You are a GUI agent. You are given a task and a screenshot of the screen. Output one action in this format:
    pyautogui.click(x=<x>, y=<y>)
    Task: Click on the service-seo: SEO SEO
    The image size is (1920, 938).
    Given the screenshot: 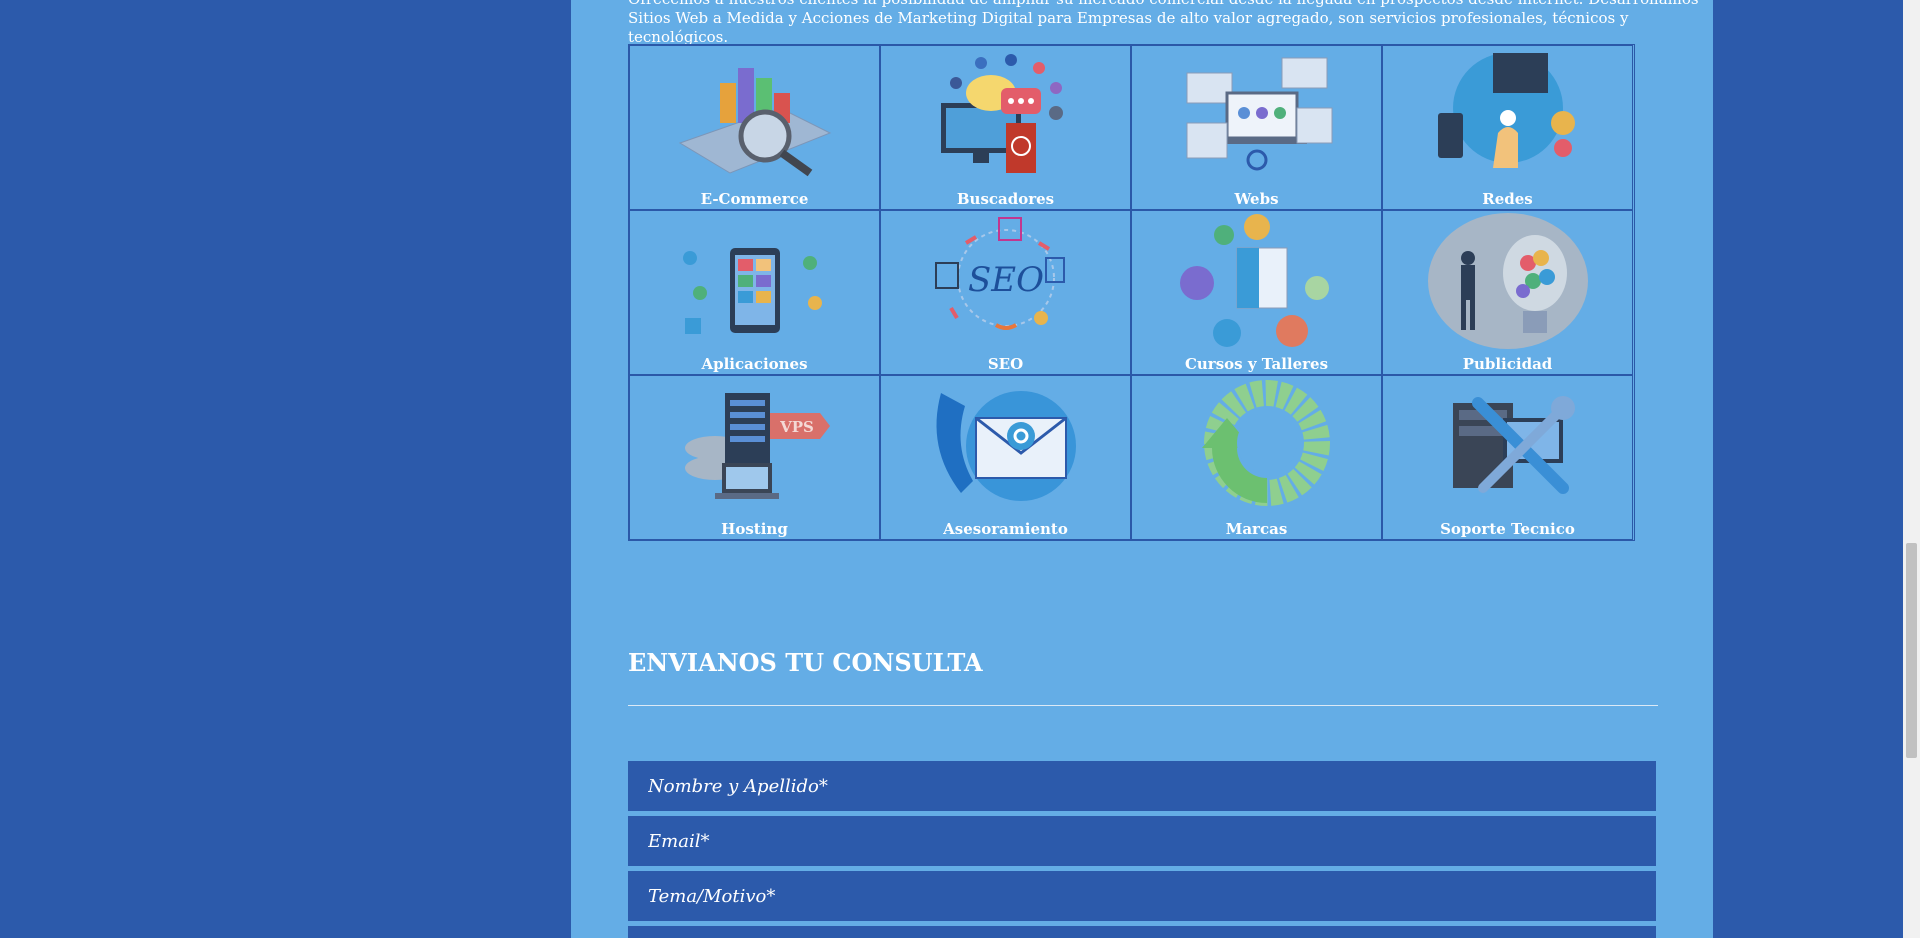 What is the action you would take?
    pyautogui.click(x=1005, y=292)
    